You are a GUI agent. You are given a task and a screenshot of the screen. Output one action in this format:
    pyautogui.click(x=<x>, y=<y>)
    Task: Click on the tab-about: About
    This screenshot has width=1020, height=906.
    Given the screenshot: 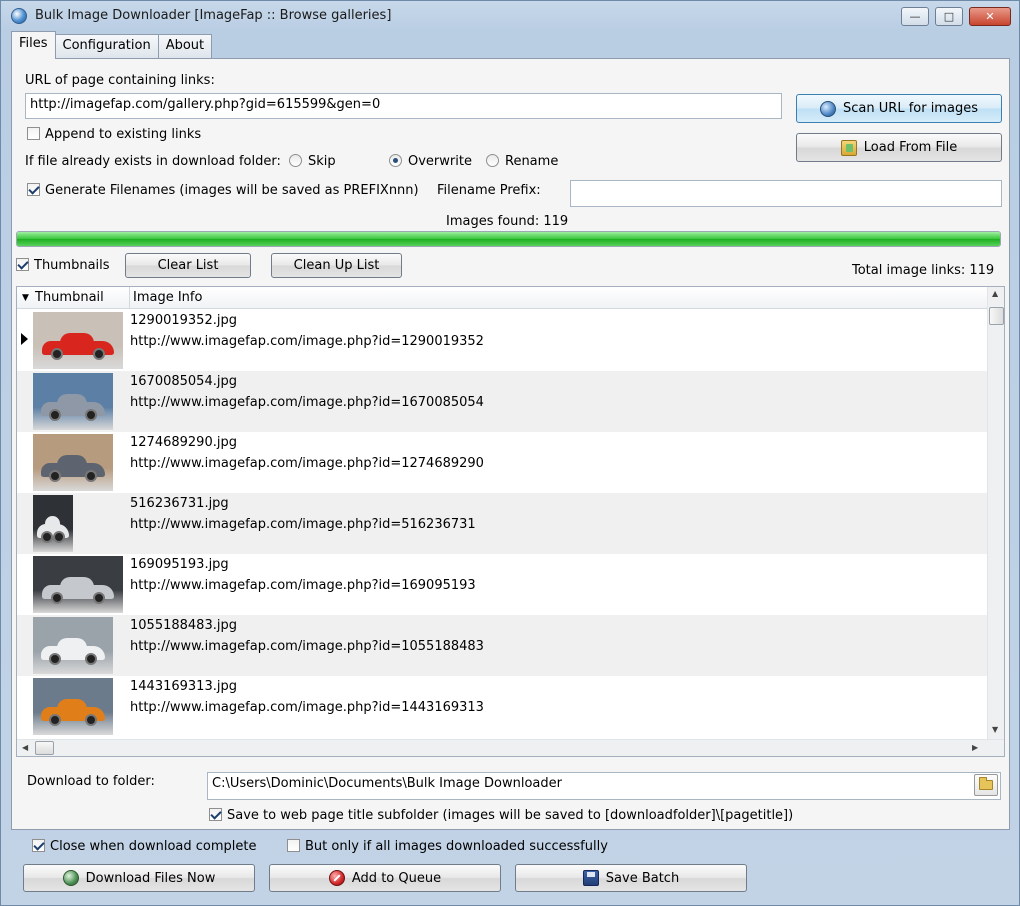 What is the action you would take?
    pyautogui.click(x=185, y=46)
    